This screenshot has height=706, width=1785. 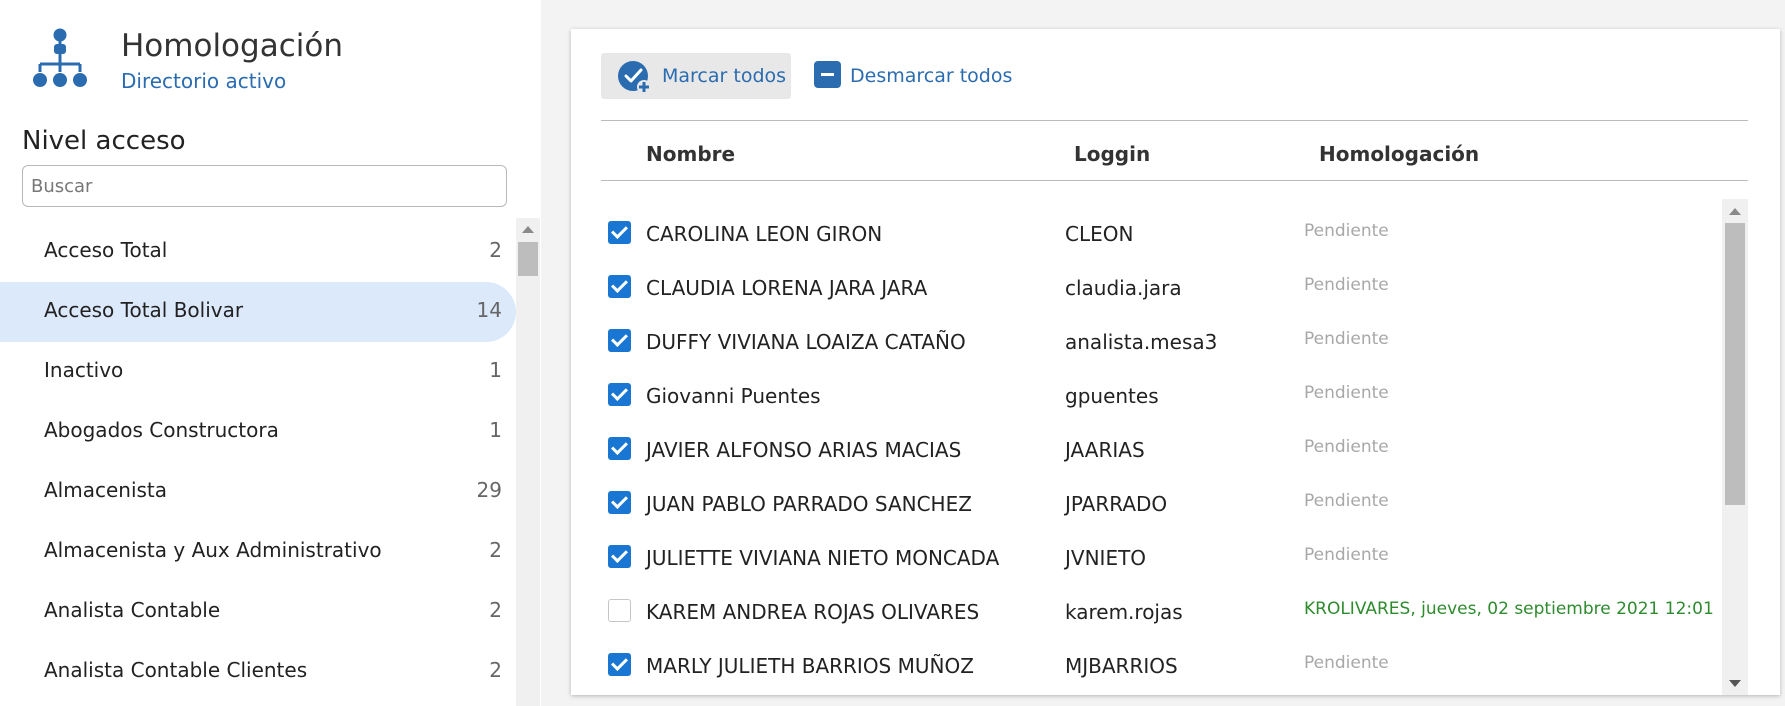 What do you see at coordinates (1161, 234) in the screenshot?
I see `table-row: CAROLINA LEON GIRON CLEON Pendiente` at bounding box center [1161, 234].